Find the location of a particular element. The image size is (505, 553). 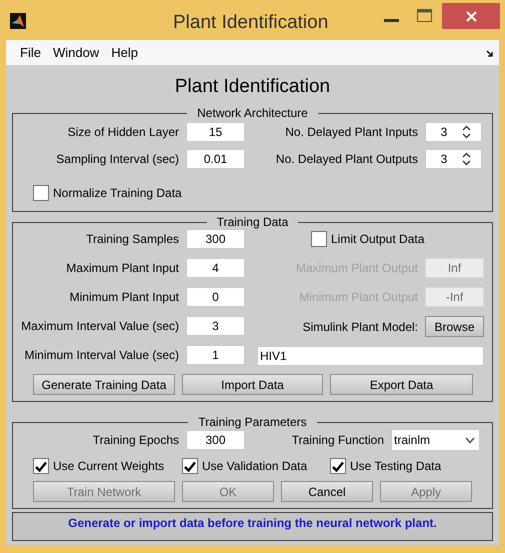

field-label: Training Function is located at coordinates (337, 440).